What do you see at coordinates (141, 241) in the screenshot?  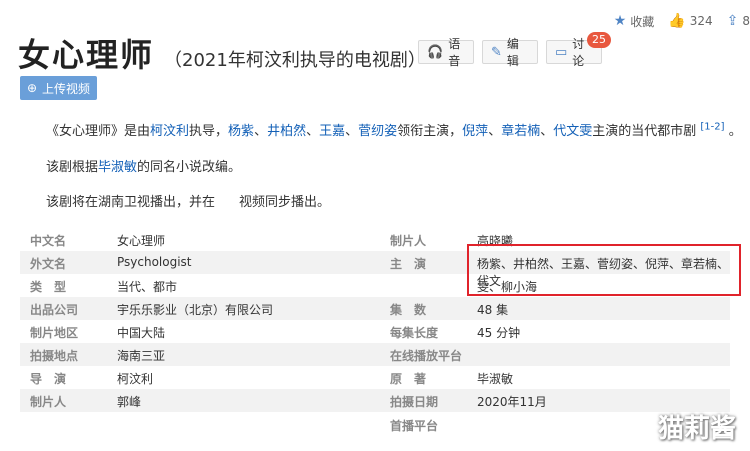 I see `info-value: 女心理师` at bounding box center [141, 241].